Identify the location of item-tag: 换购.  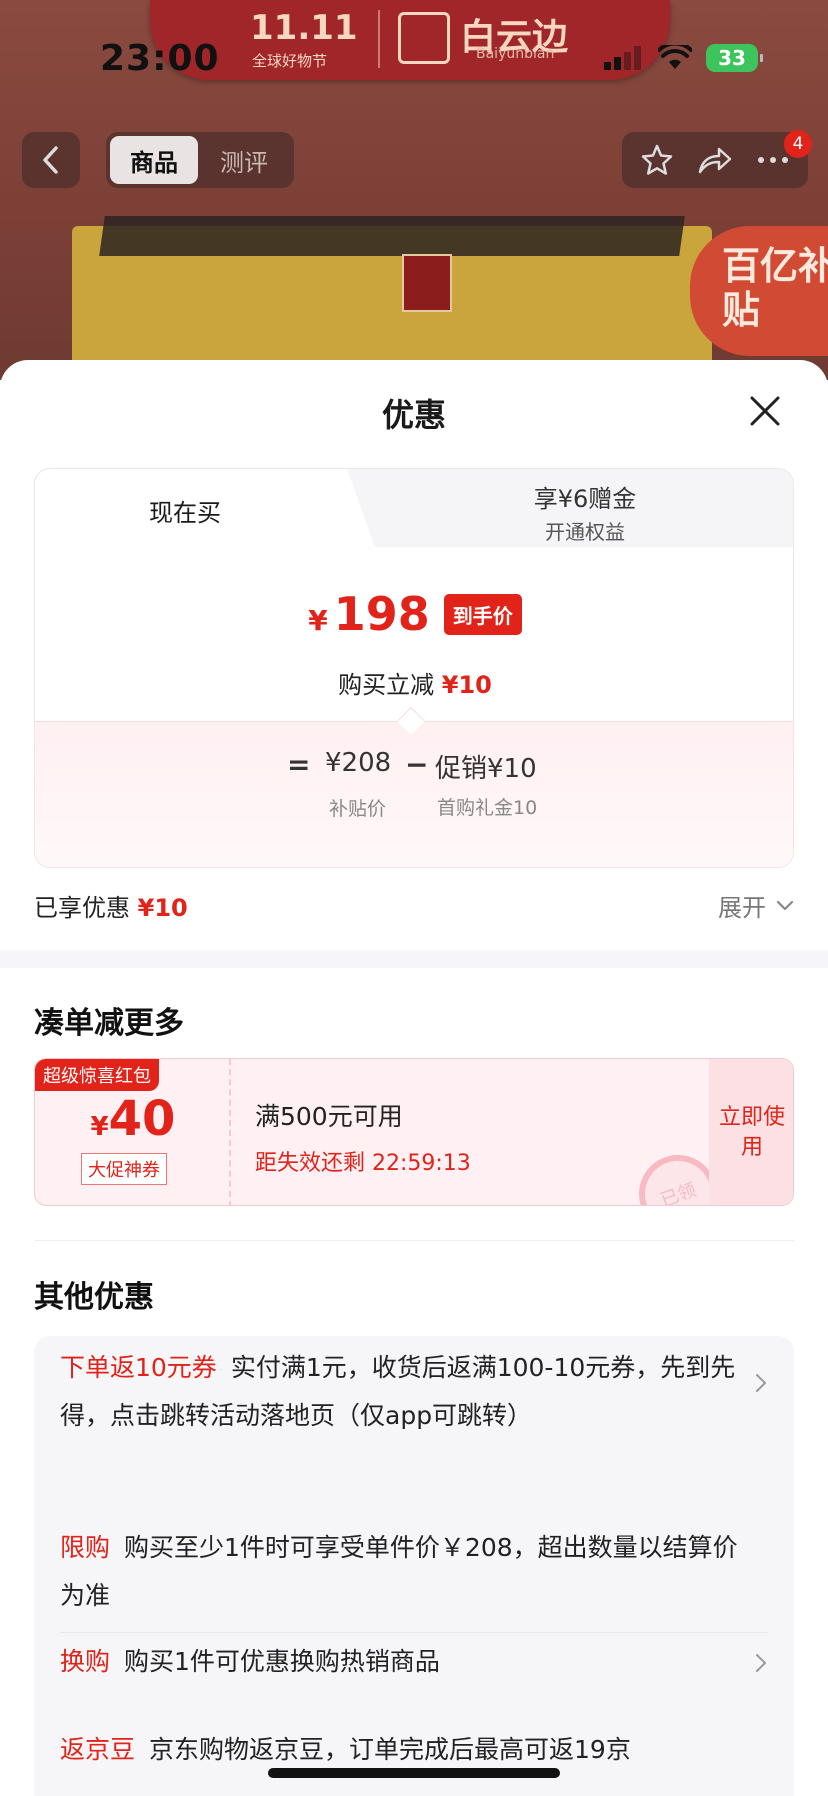
(85, 1661).